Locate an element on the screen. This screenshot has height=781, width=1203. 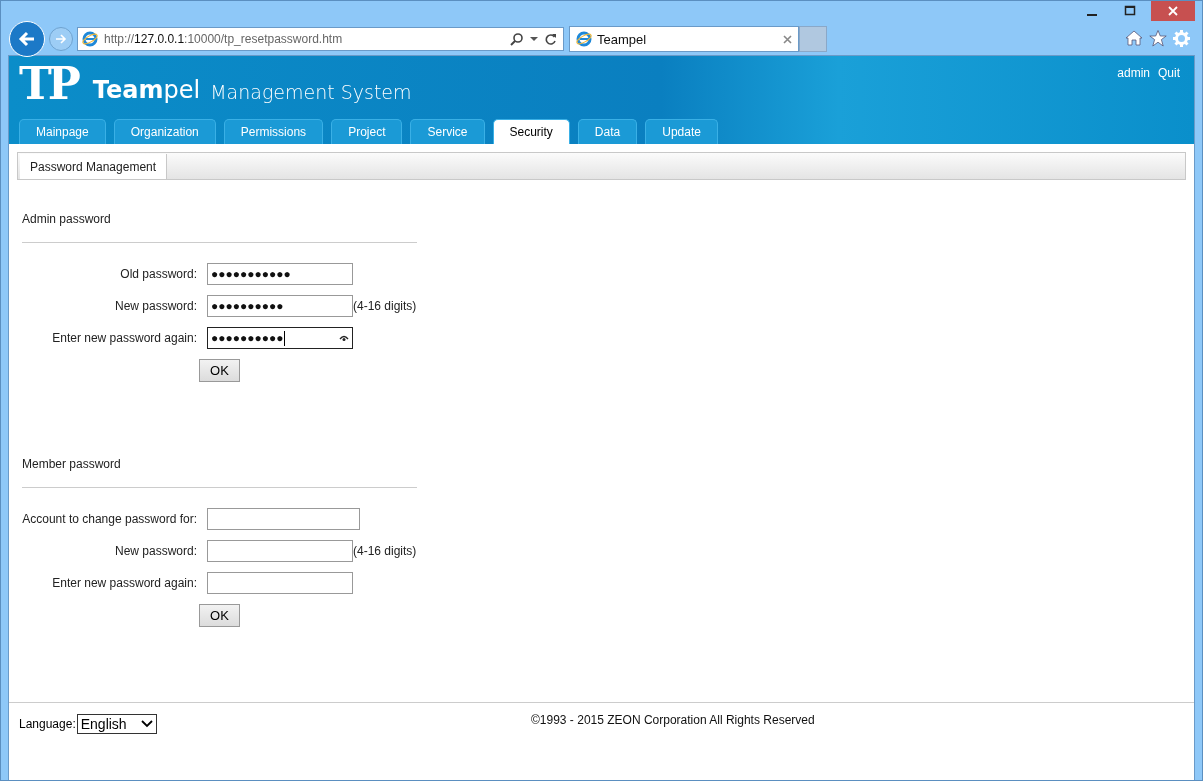
close-button is located at coordinates (1173, 11).